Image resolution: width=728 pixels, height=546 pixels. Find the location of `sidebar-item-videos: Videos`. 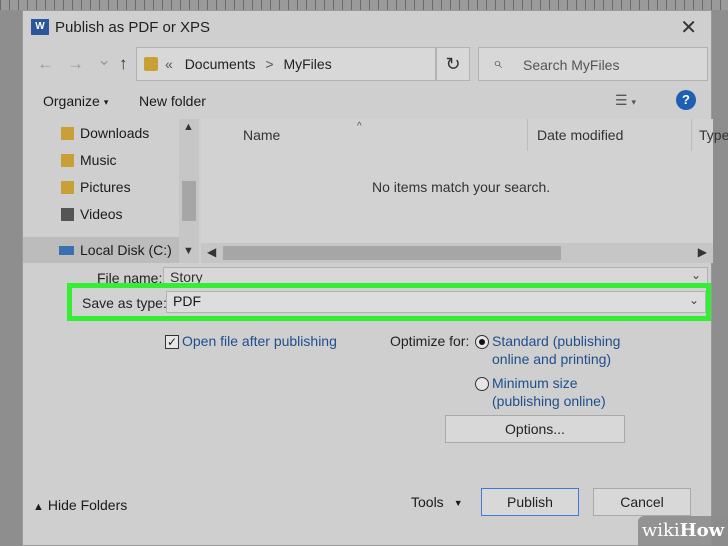

sidebar-item-videos: Videos is located at coordinates (92, 214).